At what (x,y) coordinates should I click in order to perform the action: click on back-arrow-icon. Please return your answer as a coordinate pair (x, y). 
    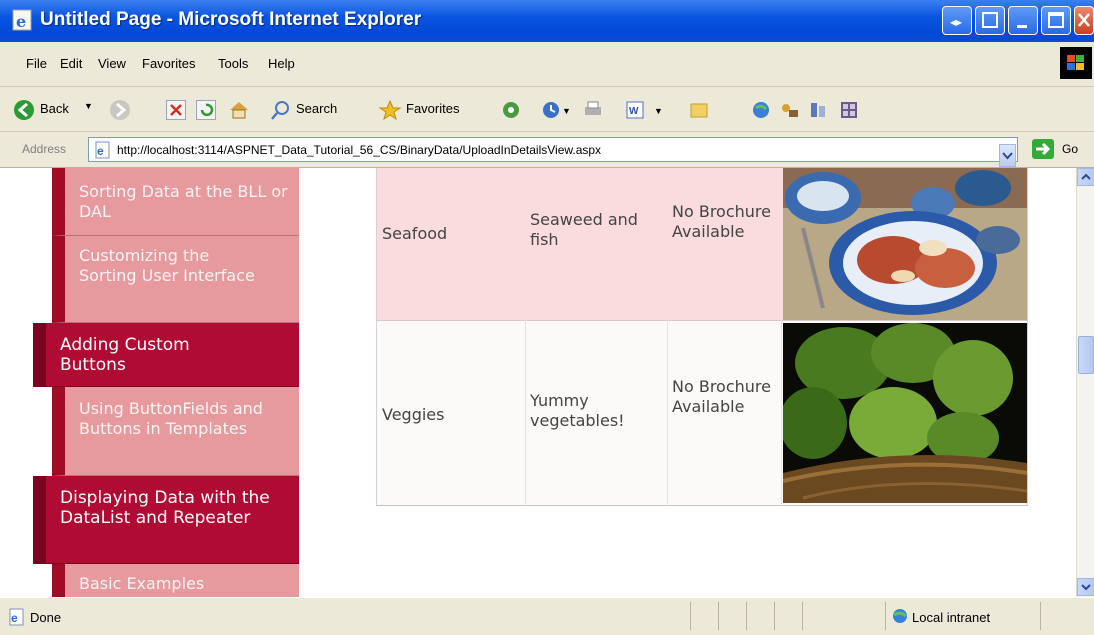
    Looking at the image, I should click on (24, 110).